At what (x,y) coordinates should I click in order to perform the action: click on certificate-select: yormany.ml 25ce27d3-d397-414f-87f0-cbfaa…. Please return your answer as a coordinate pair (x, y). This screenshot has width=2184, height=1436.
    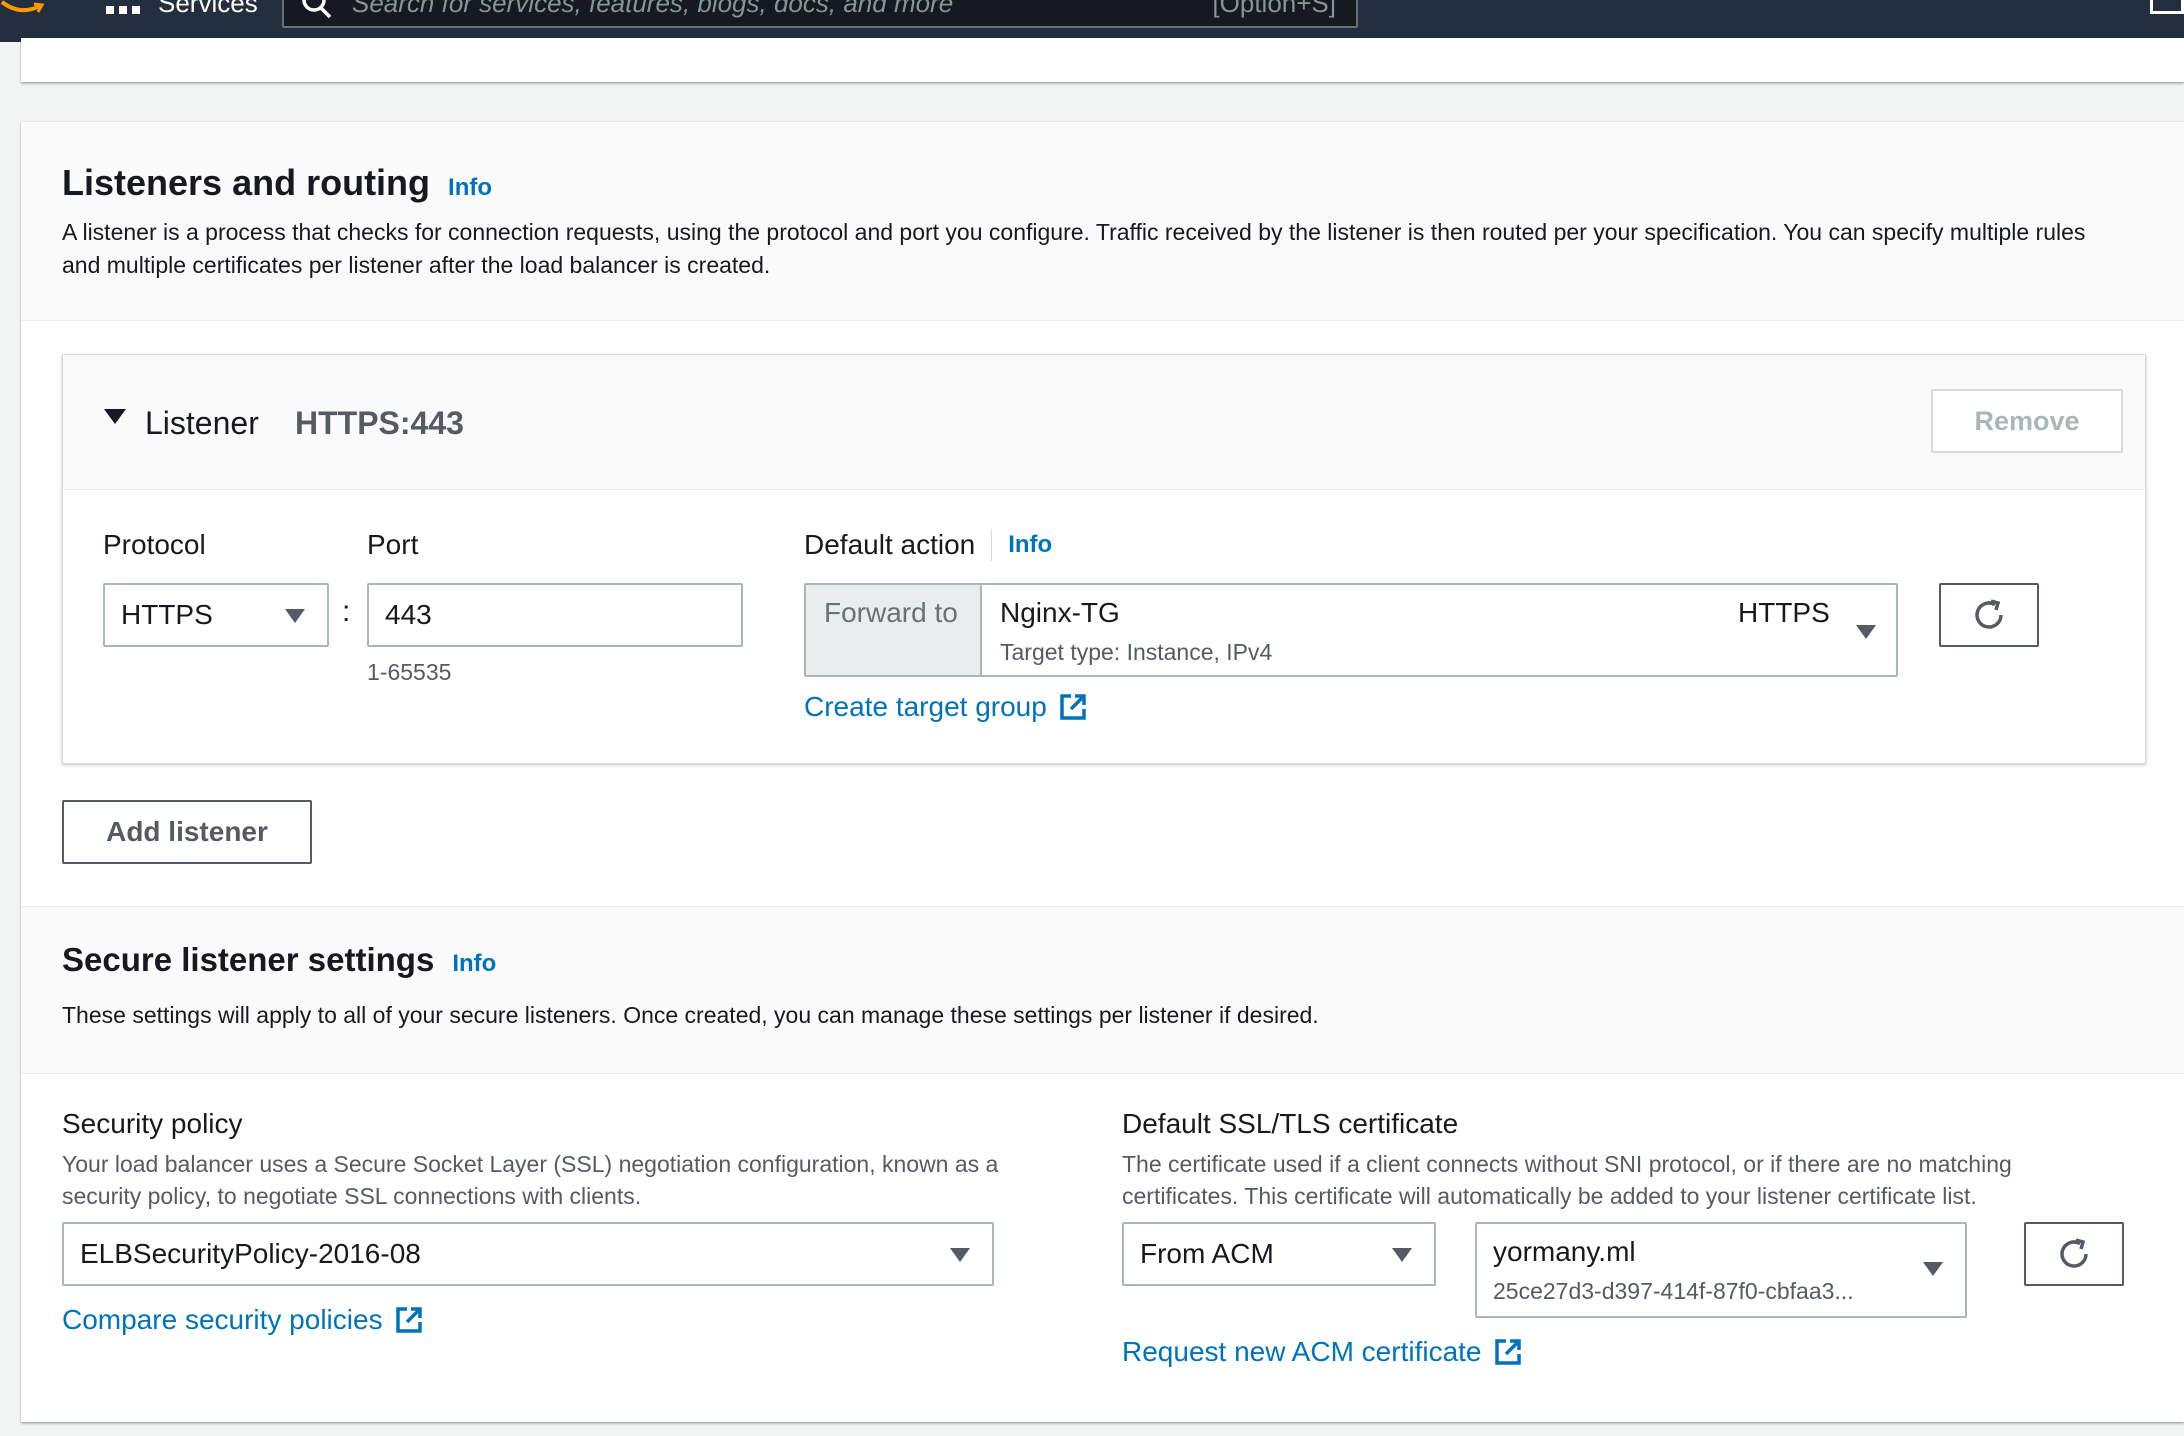
    Looking at the image, I should click on (1721, 1270).